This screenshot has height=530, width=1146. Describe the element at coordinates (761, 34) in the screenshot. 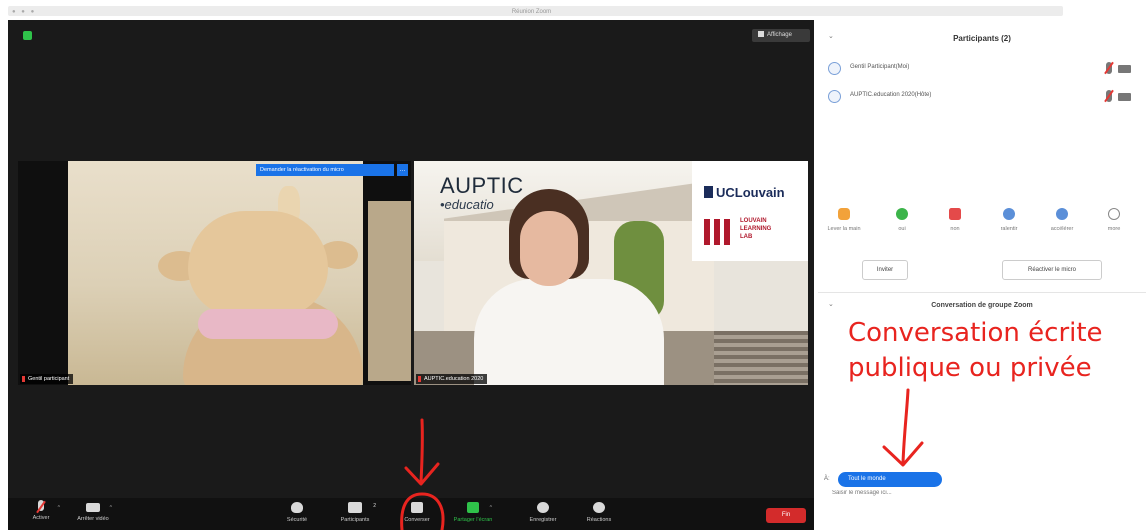

I see `grid-icon` at that location.